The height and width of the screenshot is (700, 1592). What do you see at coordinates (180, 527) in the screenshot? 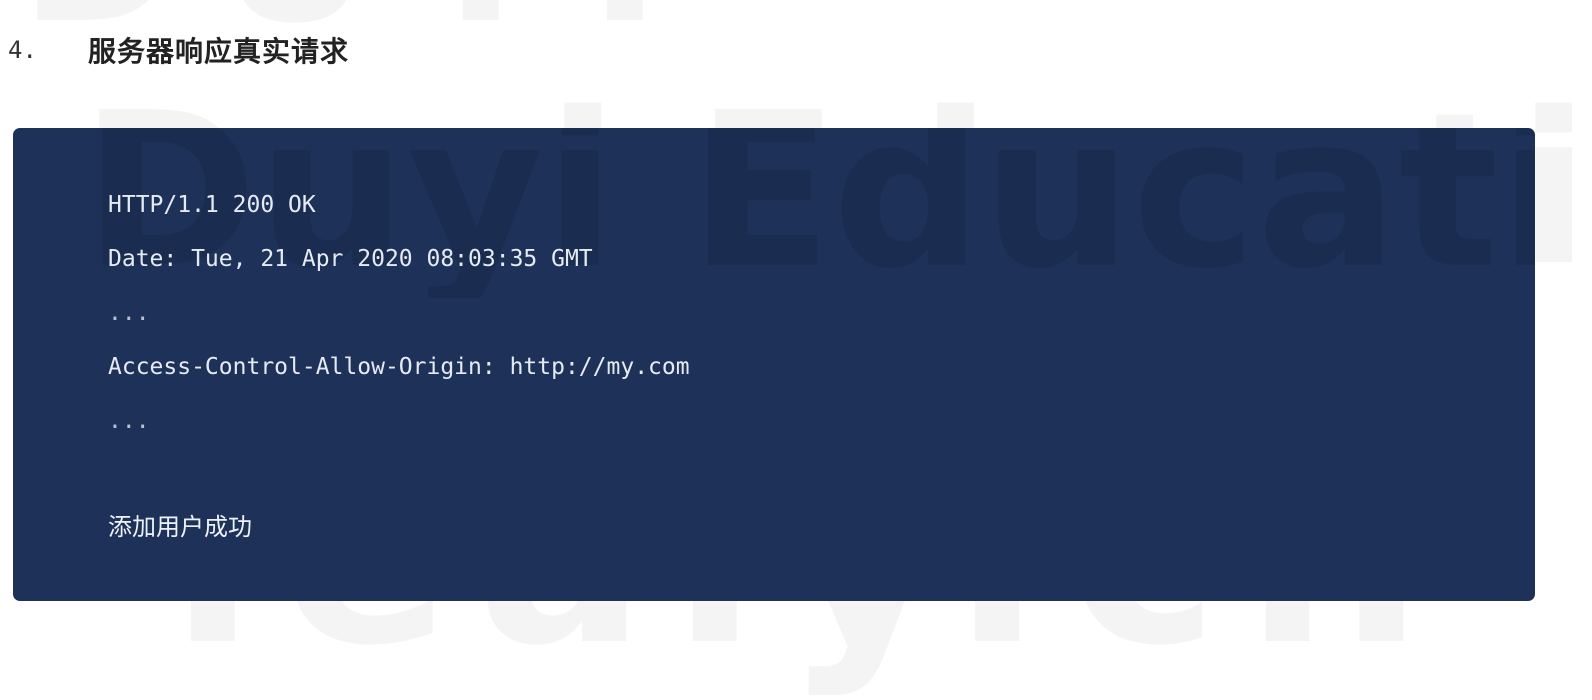
I see `response-body: 添加用户成功` at bounding box center [180, 527].